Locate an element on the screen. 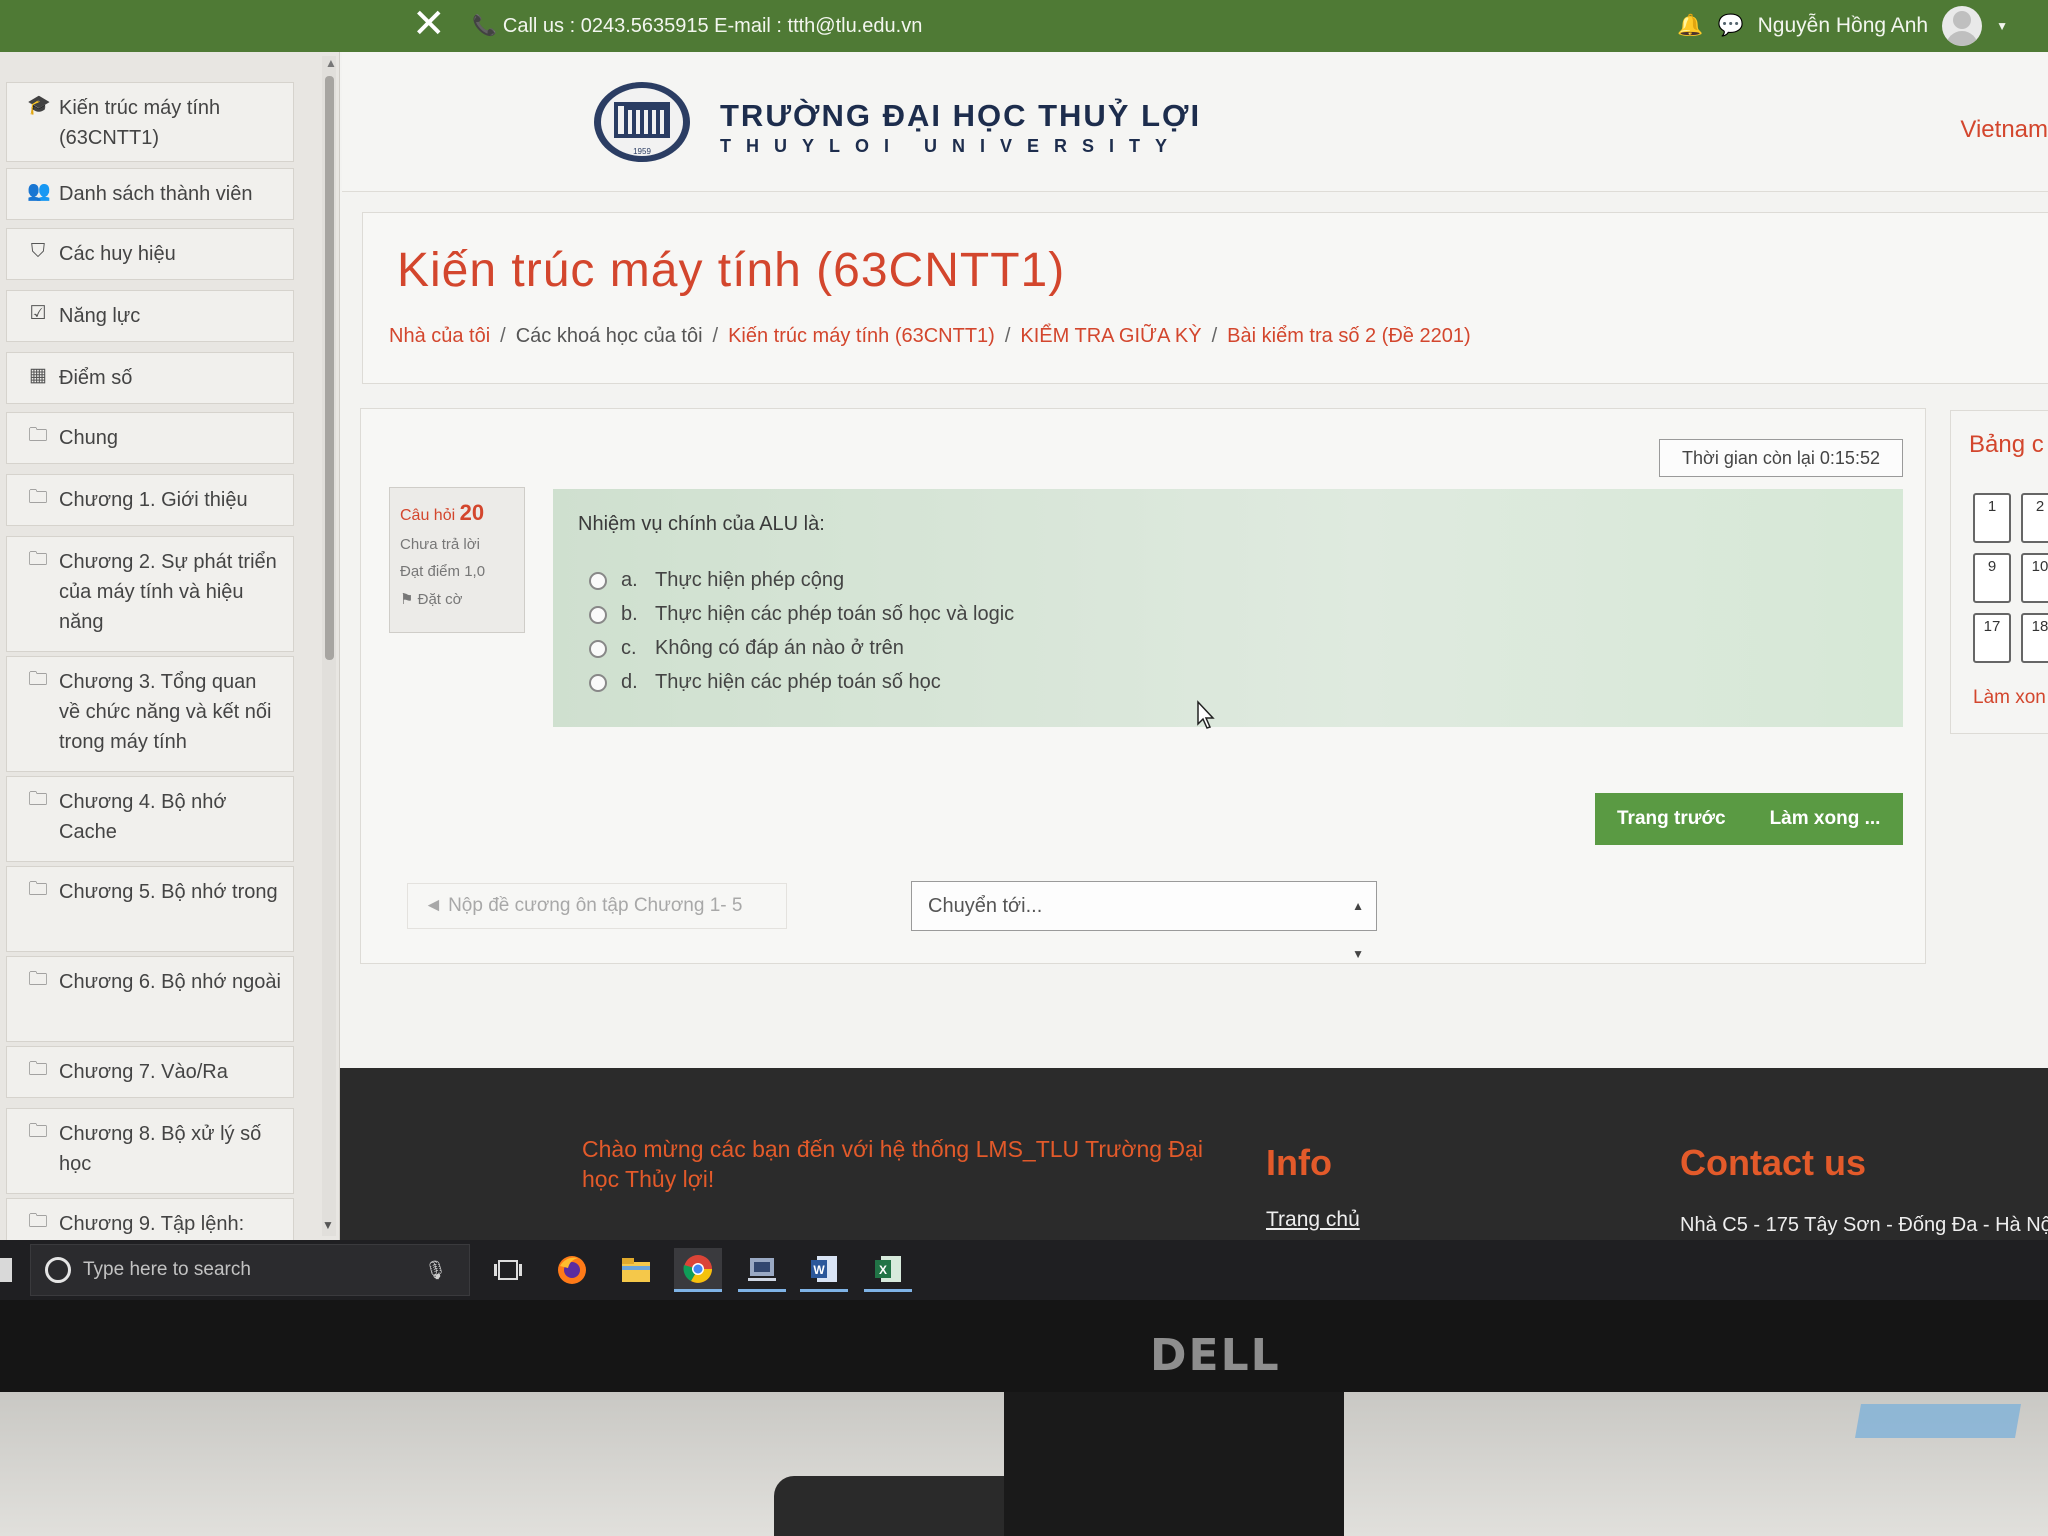 This screenshot has height=1536, width=2048. sidebar-item-chapter-1: 🗀 Chương 1. Giới thiệu is located at coordinates (150, 500).